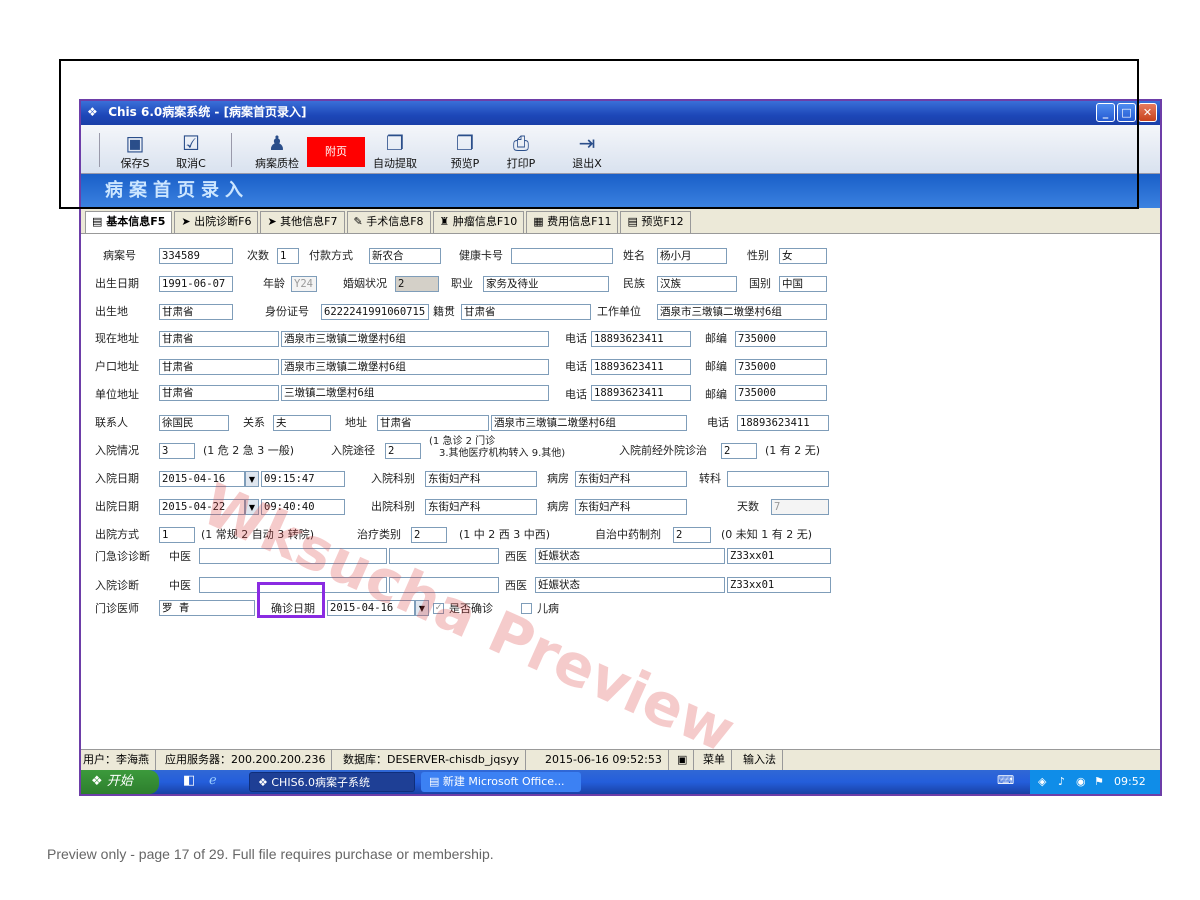 This screenshot has width=1200, height=900. I want to click on unit-zip-field: 735000, so click(781, 393).